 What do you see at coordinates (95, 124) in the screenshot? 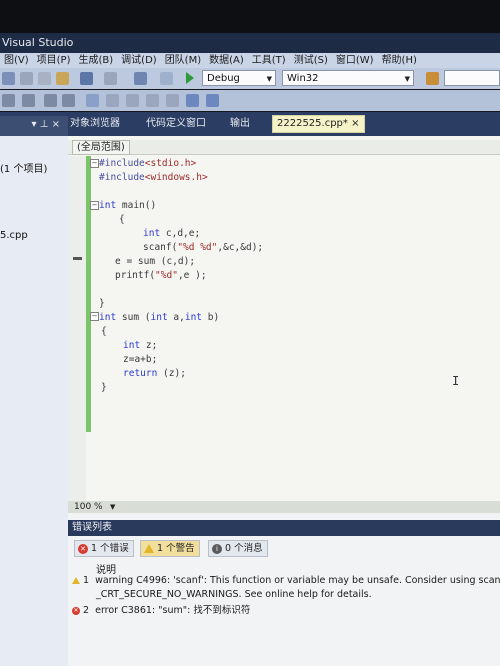
I see `tab-object-browser: 对象浏览器` at bounding box center [95, 124].